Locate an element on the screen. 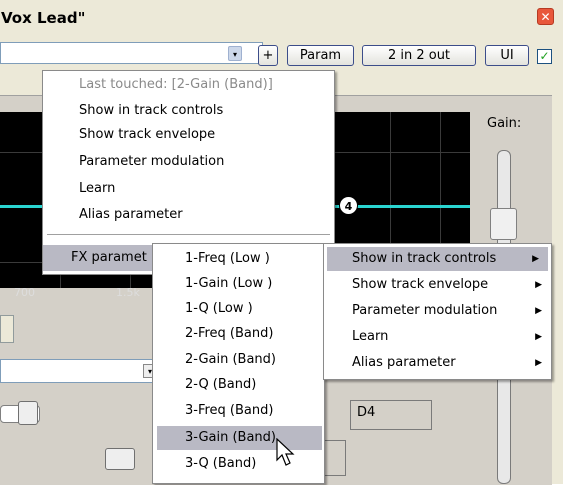 The image size is (563, 485). submenu-item-show-track-envelope: Show track envelope ▶ is located at coordinates (437, 285).